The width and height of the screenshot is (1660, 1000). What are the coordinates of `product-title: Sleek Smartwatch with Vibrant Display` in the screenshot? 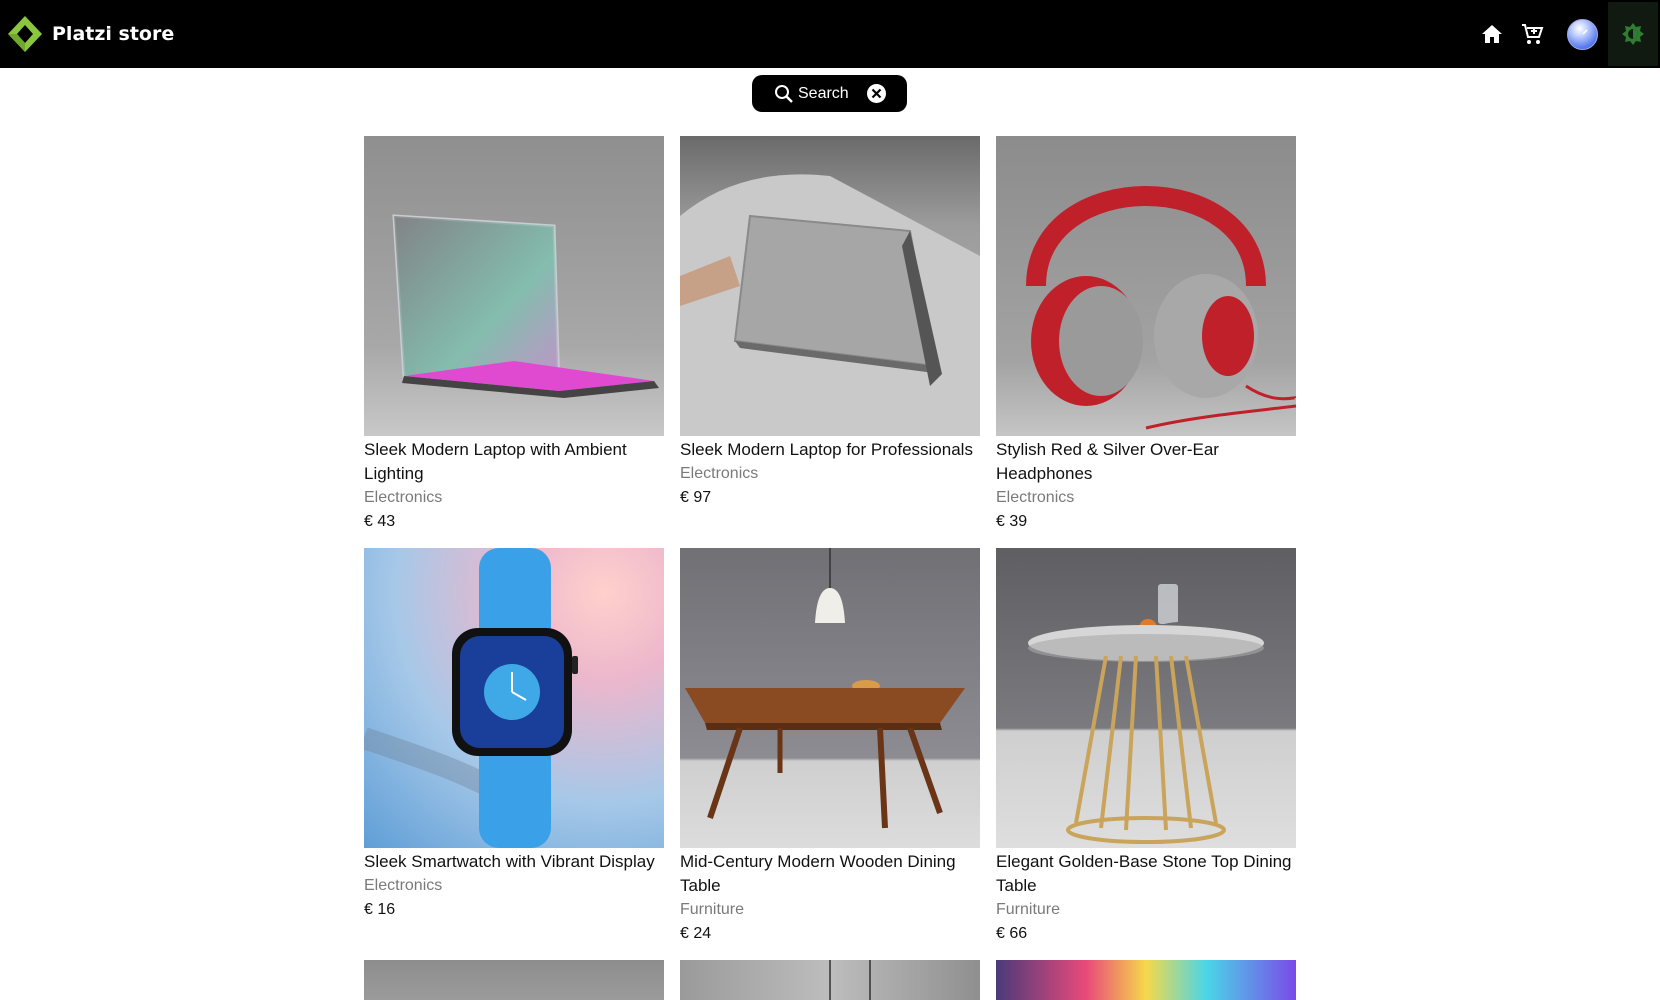 It's located at (509, 861).